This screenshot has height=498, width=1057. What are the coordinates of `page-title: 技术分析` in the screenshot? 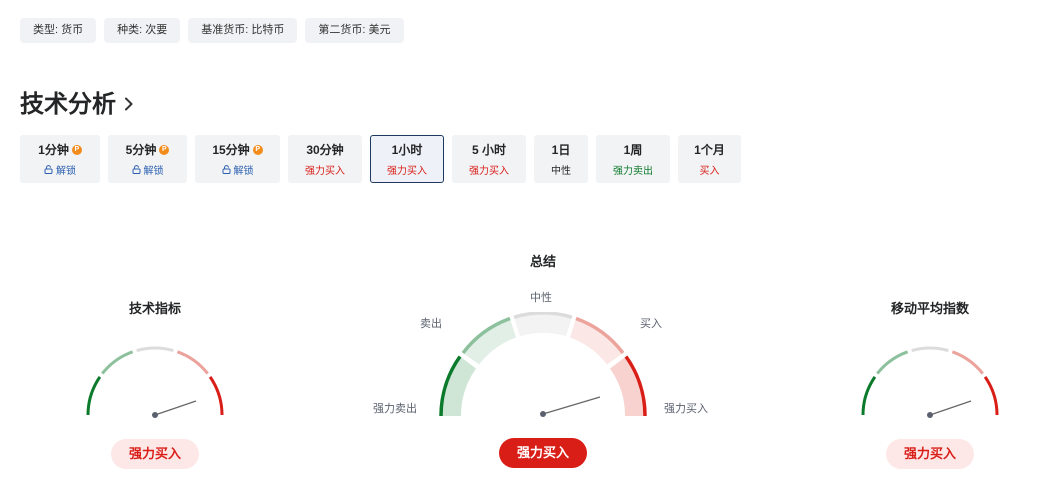 It's located at (68, 101).